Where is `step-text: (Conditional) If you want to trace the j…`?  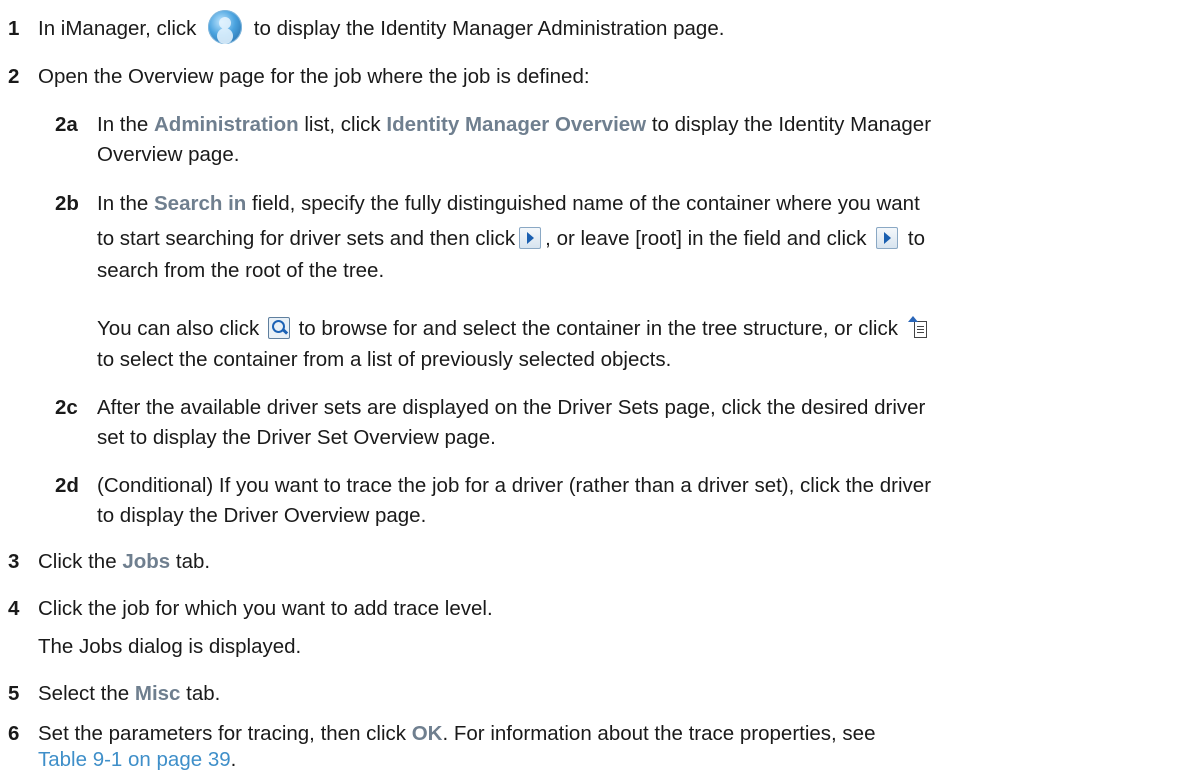 step-text: (Conditional) If you want to trace the j… is located at coordinates (514, 485).